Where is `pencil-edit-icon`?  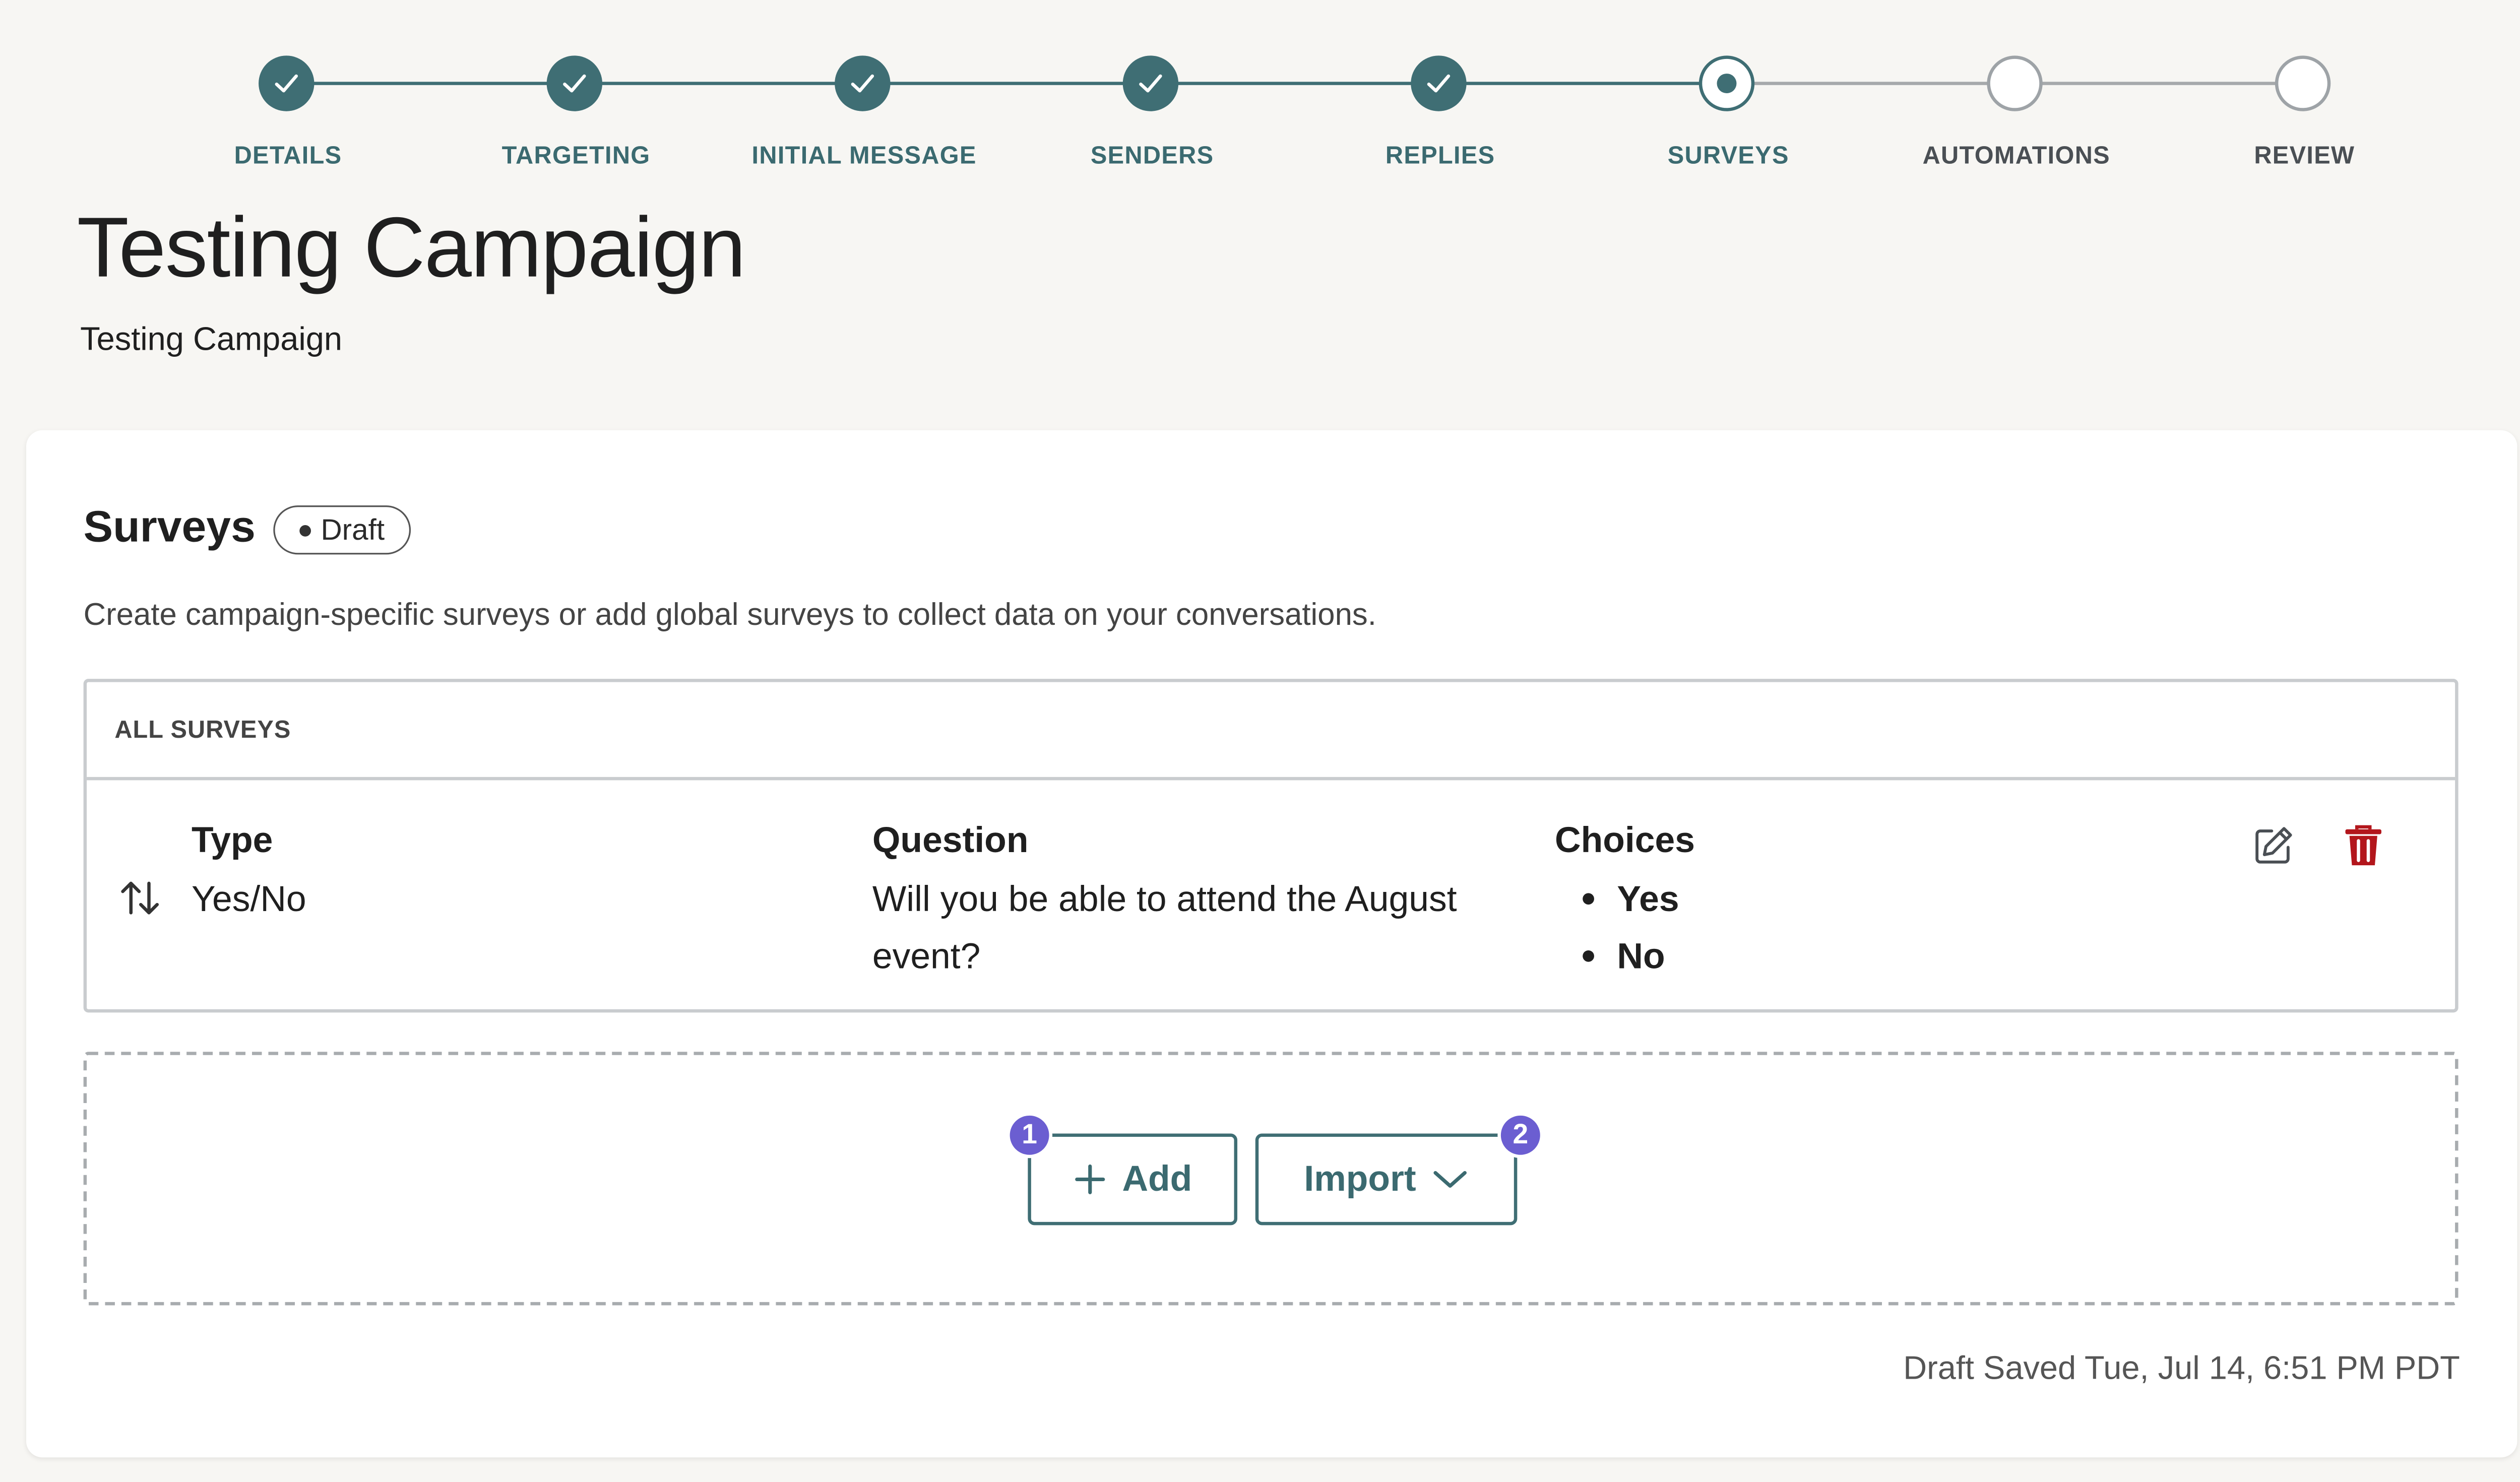 pencil-edit-icon is located at coordinates (2273, 846).